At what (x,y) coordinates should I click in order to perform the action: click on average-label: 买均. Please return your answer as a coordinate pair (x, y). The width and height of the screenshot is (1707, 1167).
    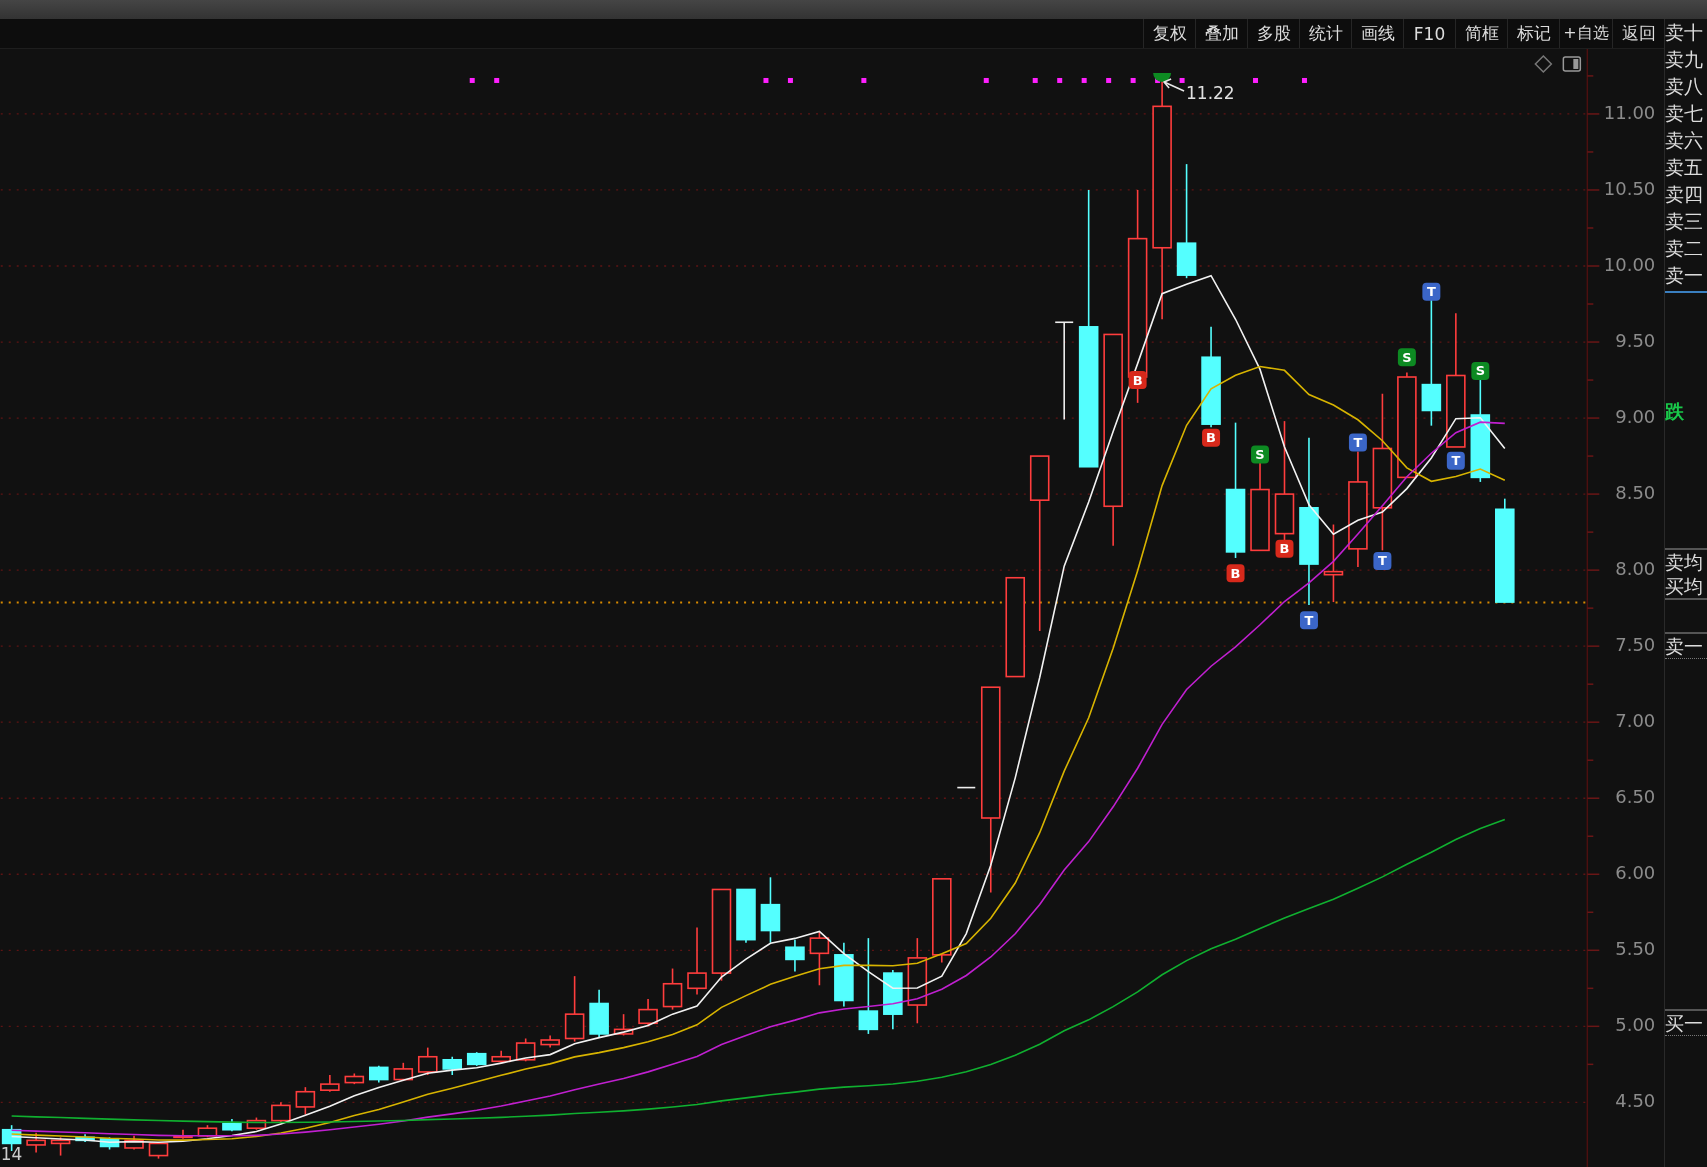
    Looking at the image, I should click on (1684, 586).